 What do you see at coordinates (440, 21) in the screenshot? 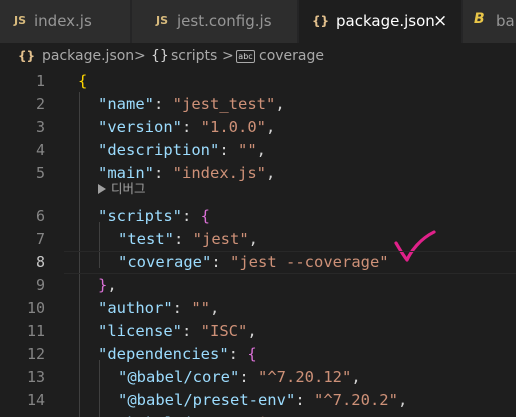
I see `close-icon: ×` at bounding box center [440, 21].